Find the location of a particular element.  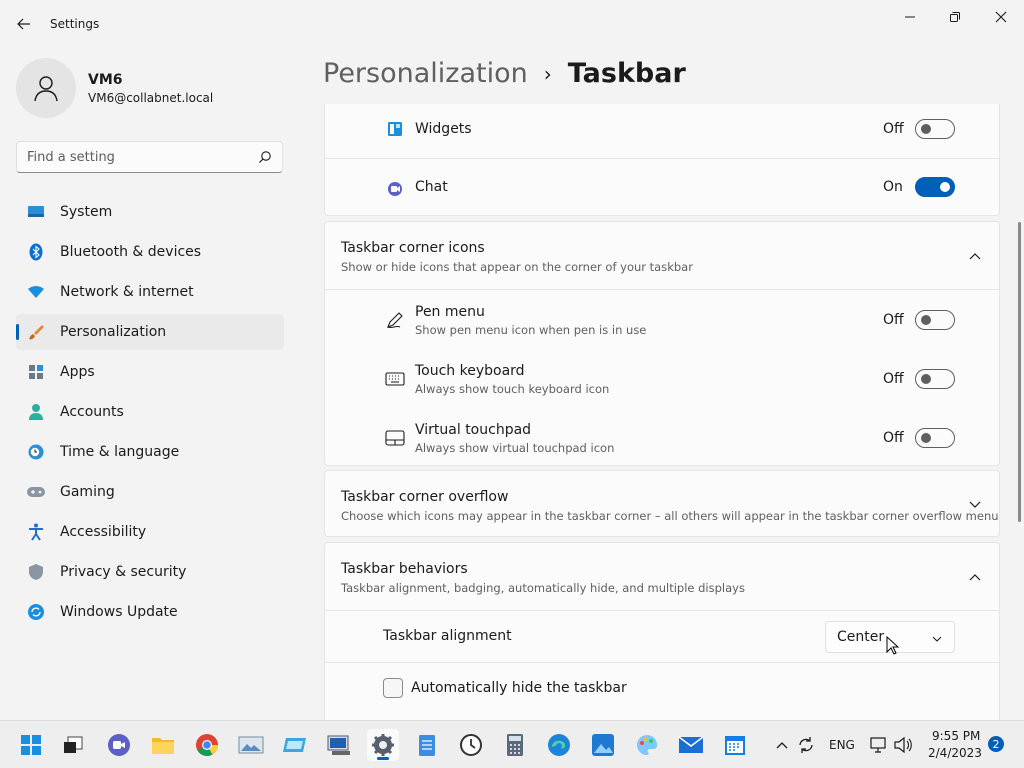

touch-keyboard-toggle is located at coordinates (935, 379).